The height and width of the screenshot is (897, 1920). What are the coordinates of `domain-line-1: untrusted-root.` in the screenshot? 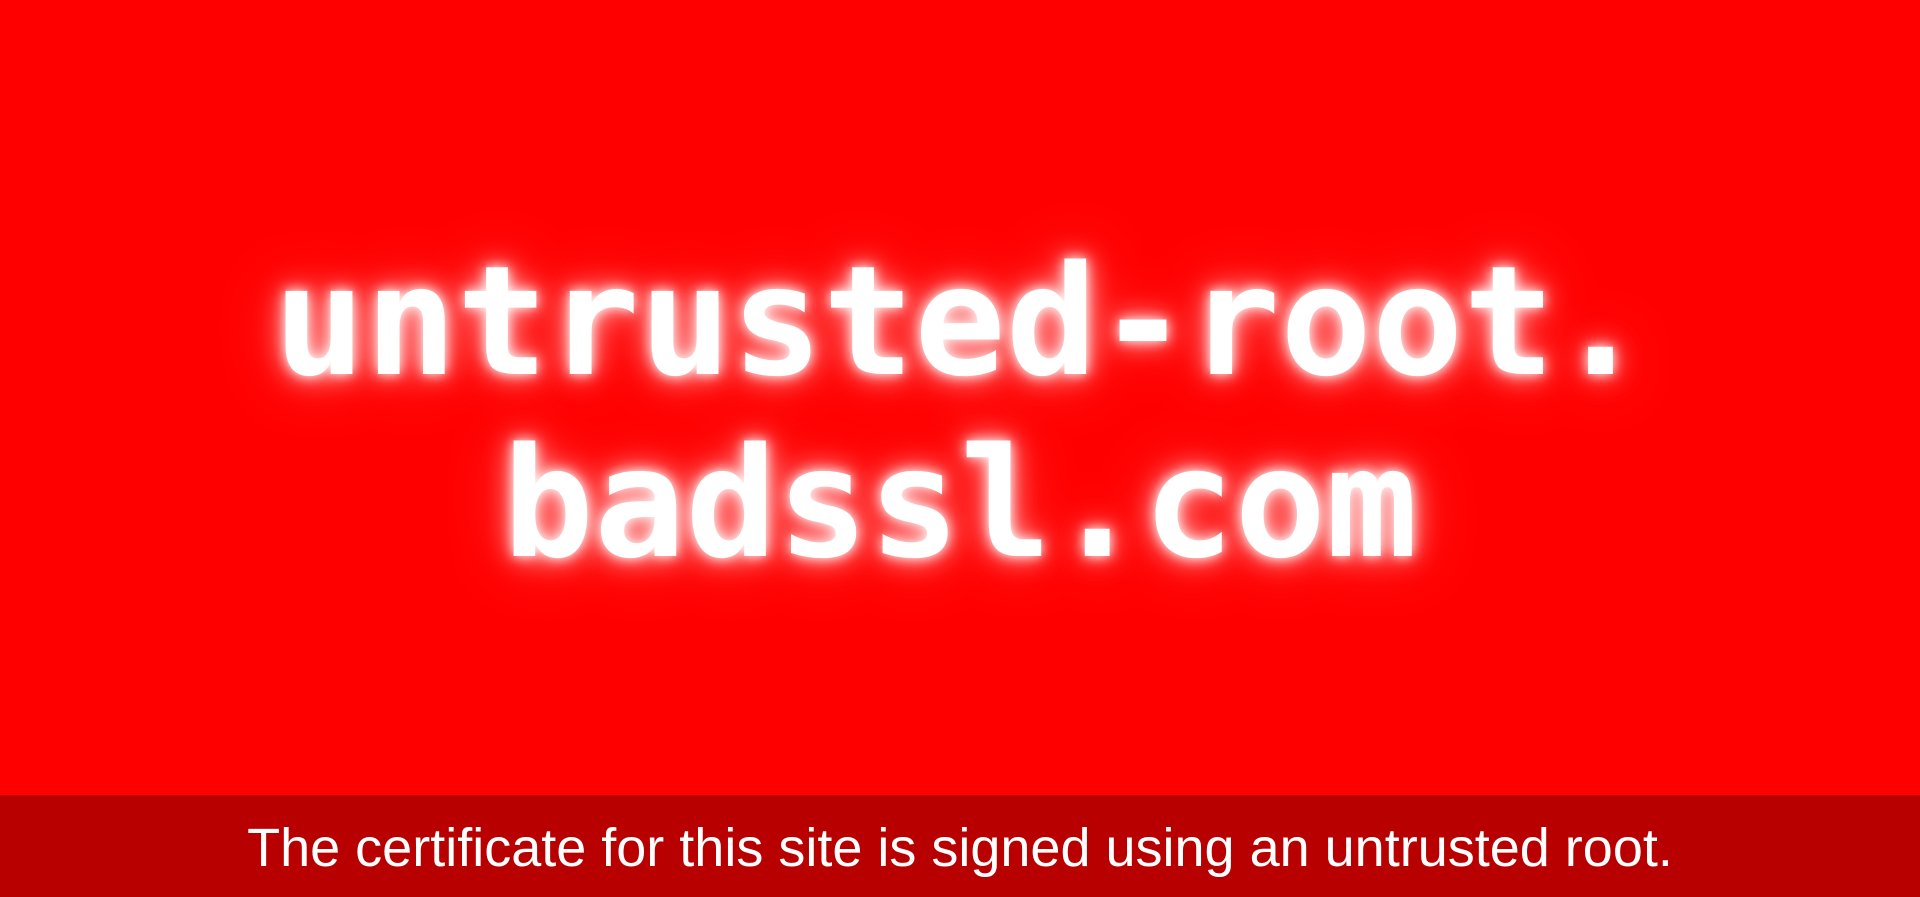 It's located at (960, 321).